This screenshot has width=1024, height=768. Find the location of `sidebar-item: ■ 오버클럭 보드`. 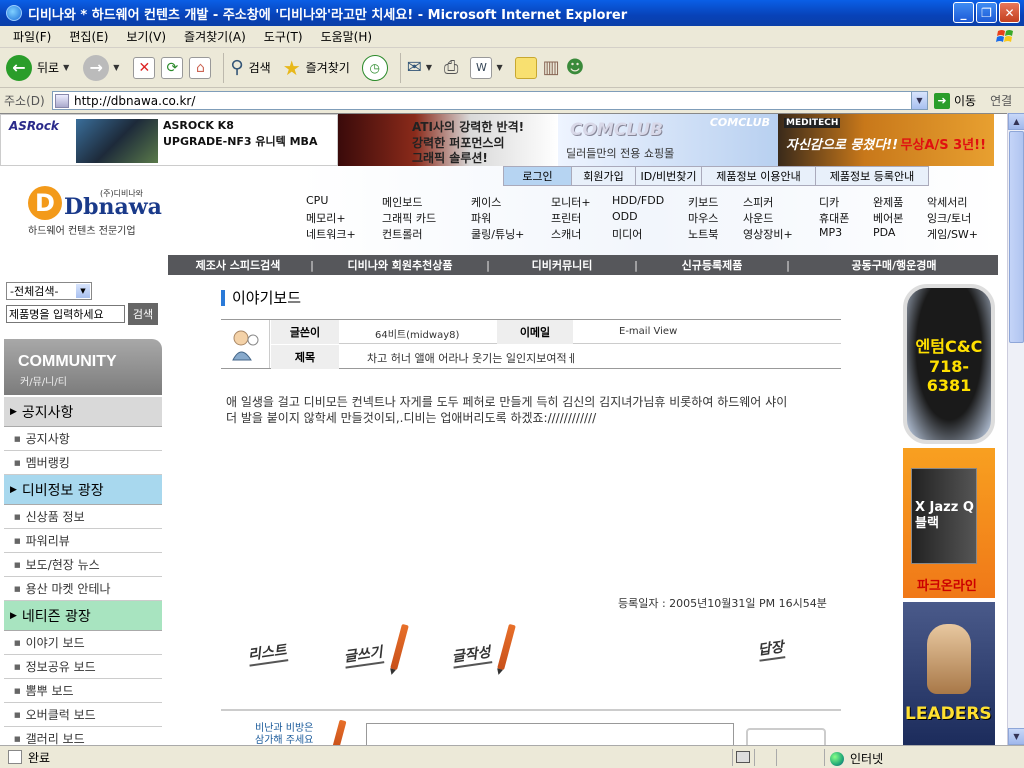

sidebar-item: ■ 오버클럭 보드 is located at coordinates (83, 715).